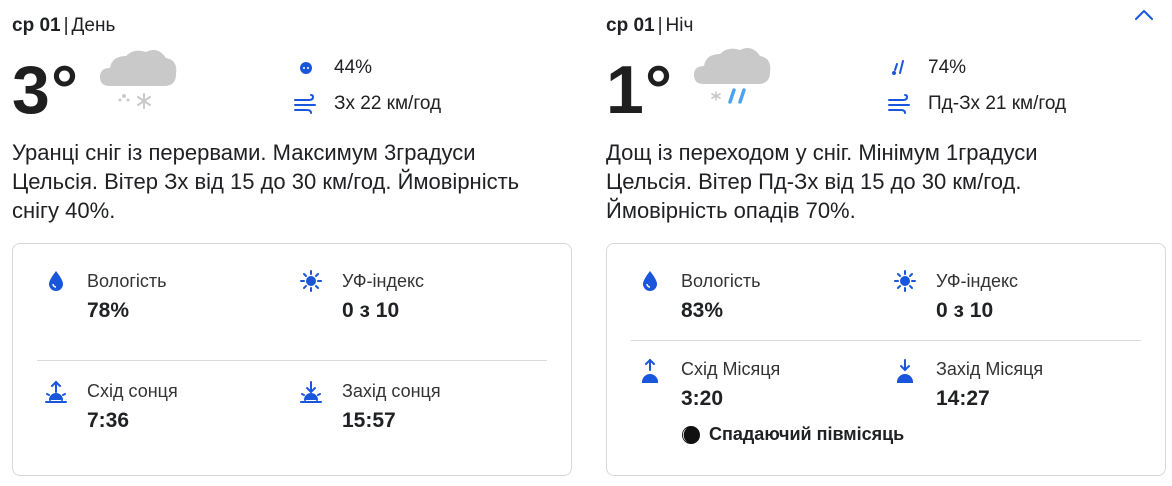 The image size is (1172, 486). I want to click on sunset-icon, so click(311, 395).